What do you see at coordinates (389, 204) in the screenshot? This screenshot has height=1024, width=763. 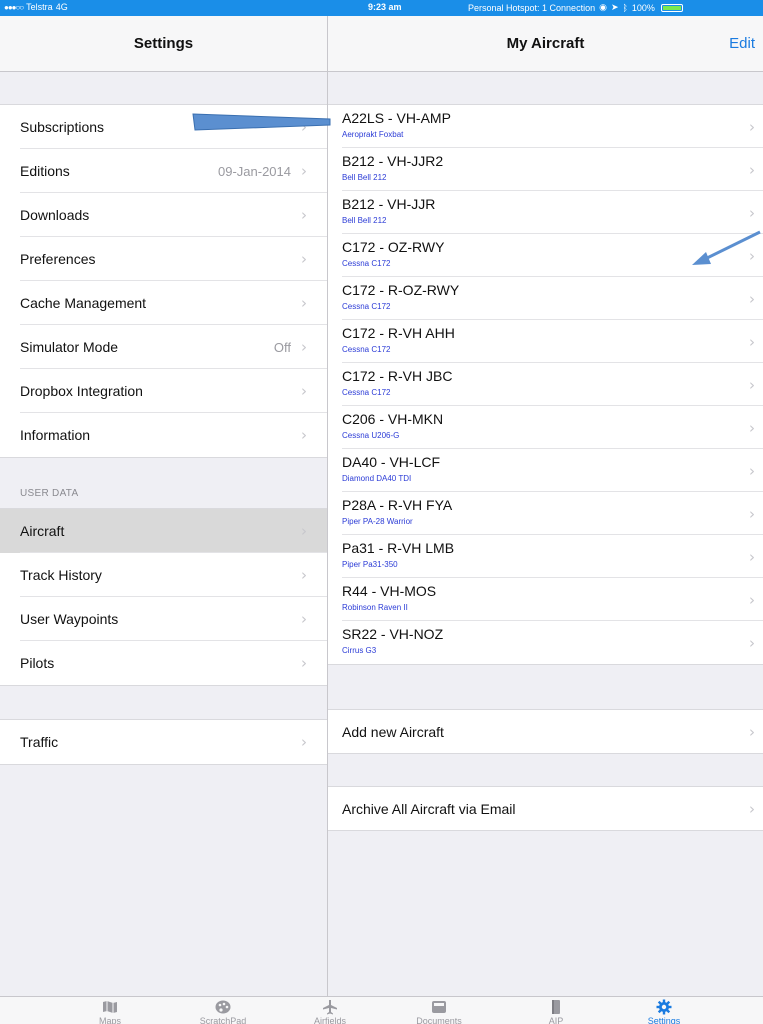 I see `aircraft-title: B212 - VH-JJR` at bounding box center [389, 204].